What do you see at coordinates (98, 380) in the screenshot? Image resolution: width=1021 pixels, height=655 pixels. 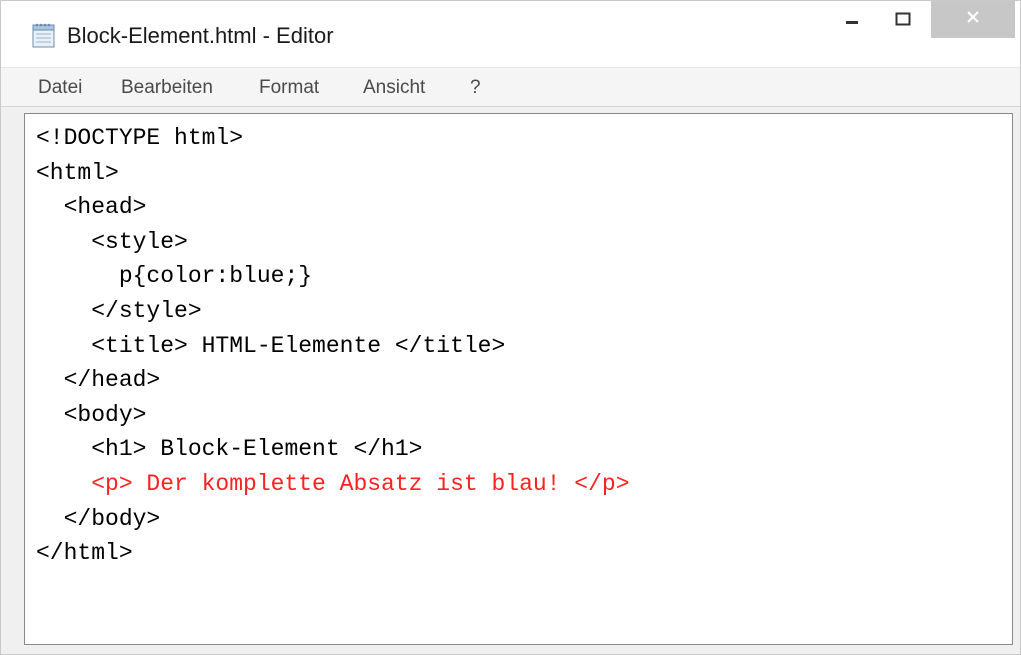 I see `code-line: </head>` at bounding box center [98, 380].